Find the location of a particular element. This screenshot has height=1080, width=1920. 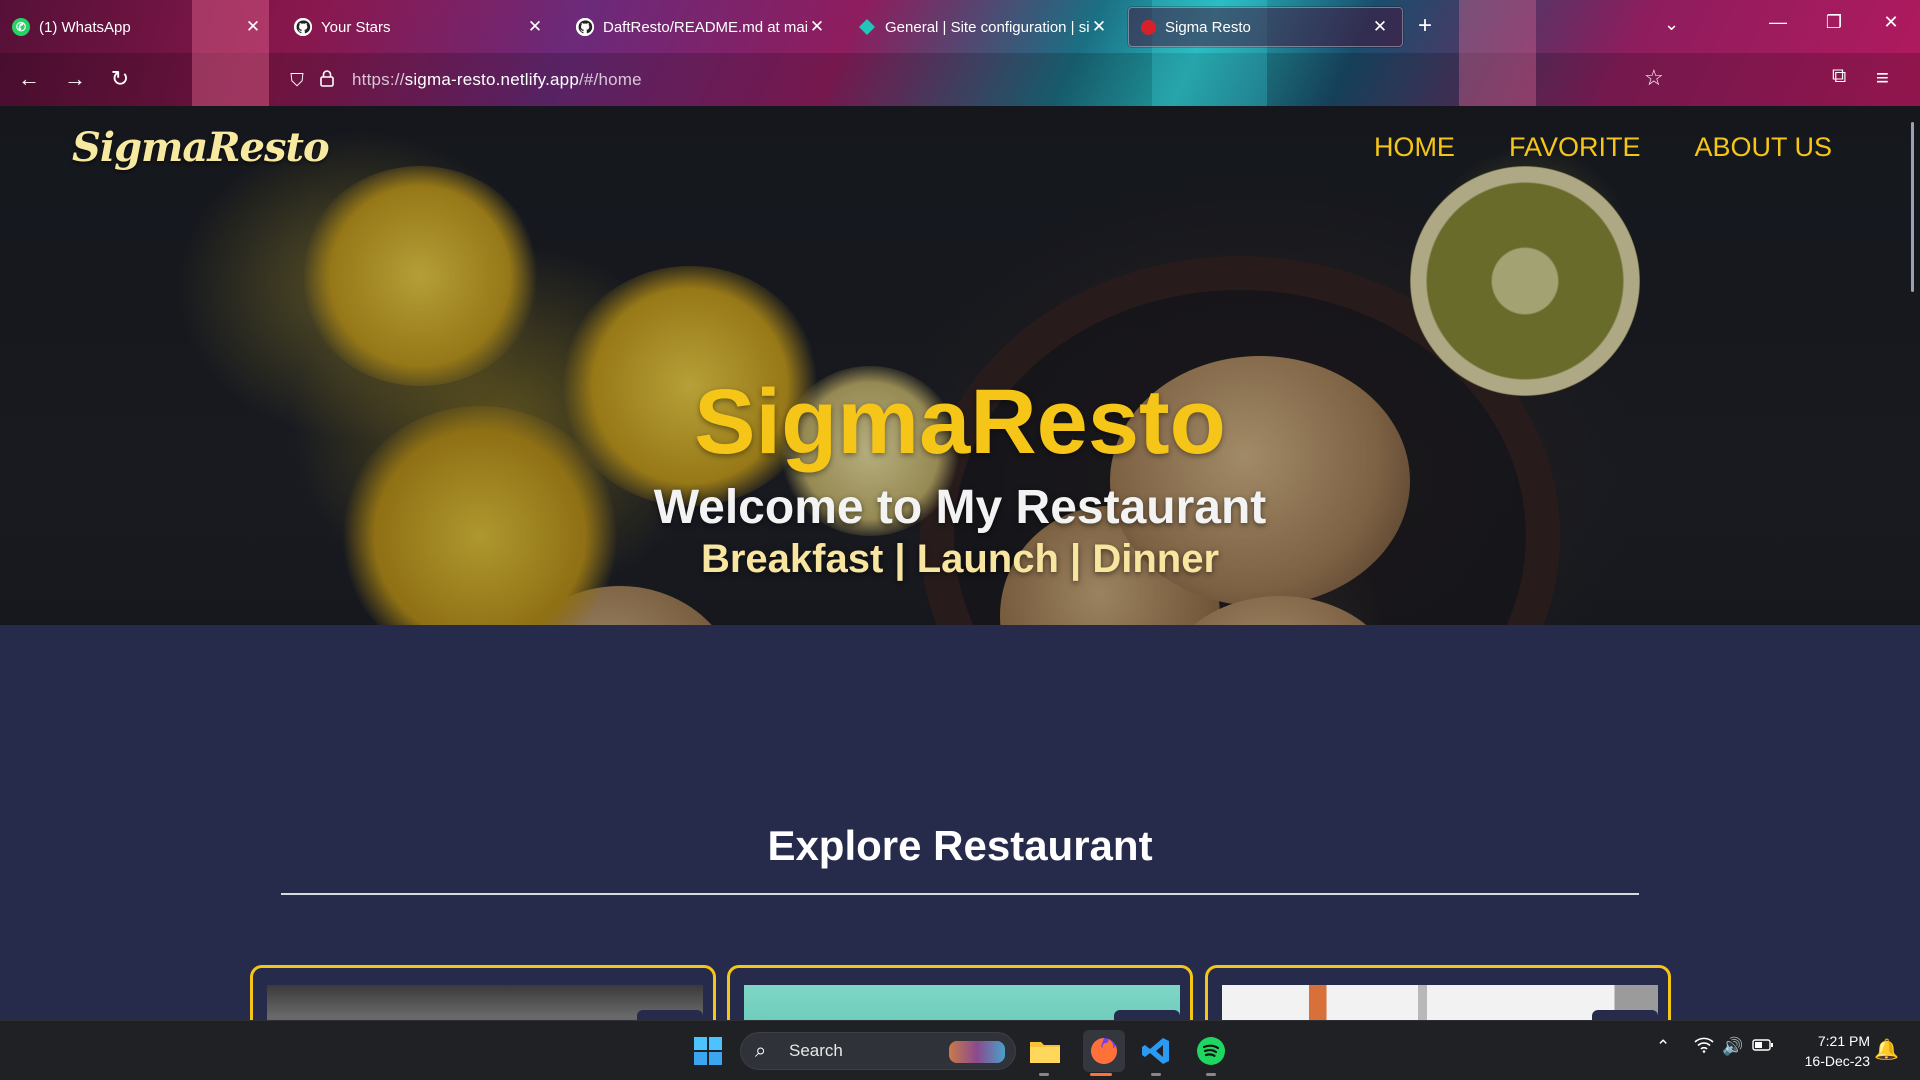

clock: 7:21 PM 16-Dec-23 is located at coordinates (1828, 1051).